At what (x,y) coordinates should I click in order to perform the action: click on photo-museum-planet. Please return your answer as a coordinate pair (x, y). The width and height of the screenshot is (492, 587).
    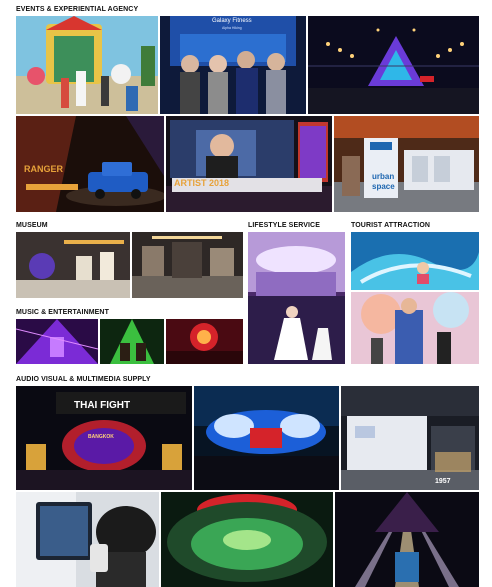
    Looking at the image, I should click on (73, 265).